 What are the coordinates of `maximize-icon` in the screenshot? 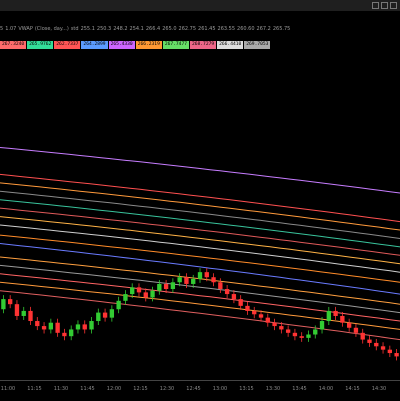 It's located at (384, 5).